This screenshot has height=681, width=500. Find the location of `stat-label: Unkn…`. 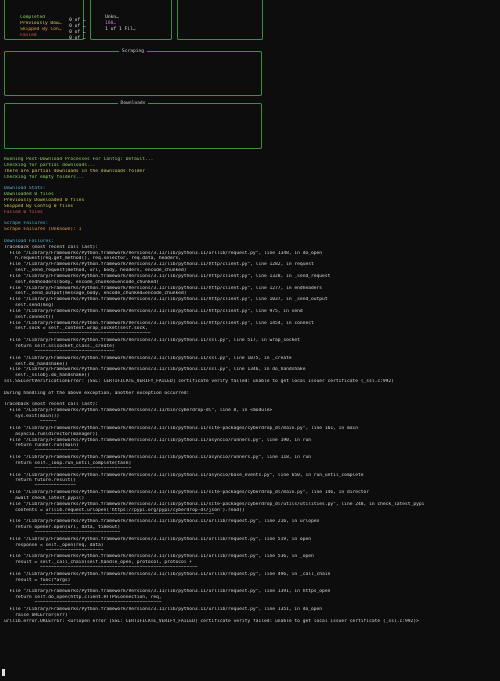

stat-label: Unkn… is located at coordinates (112, 17).